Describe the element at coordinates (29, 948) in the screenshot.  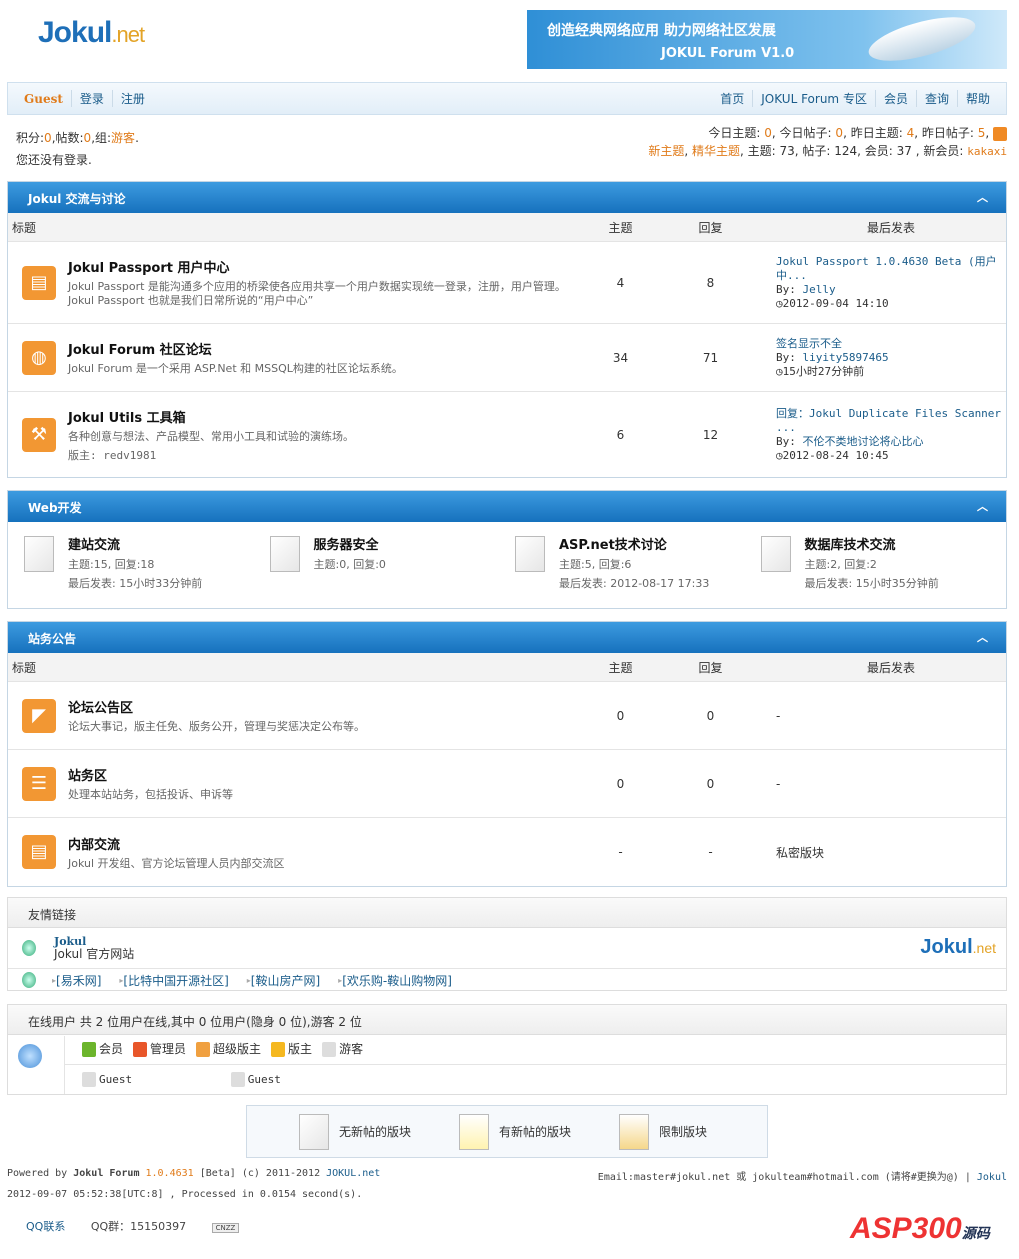
I see `globe-icon` at that location.